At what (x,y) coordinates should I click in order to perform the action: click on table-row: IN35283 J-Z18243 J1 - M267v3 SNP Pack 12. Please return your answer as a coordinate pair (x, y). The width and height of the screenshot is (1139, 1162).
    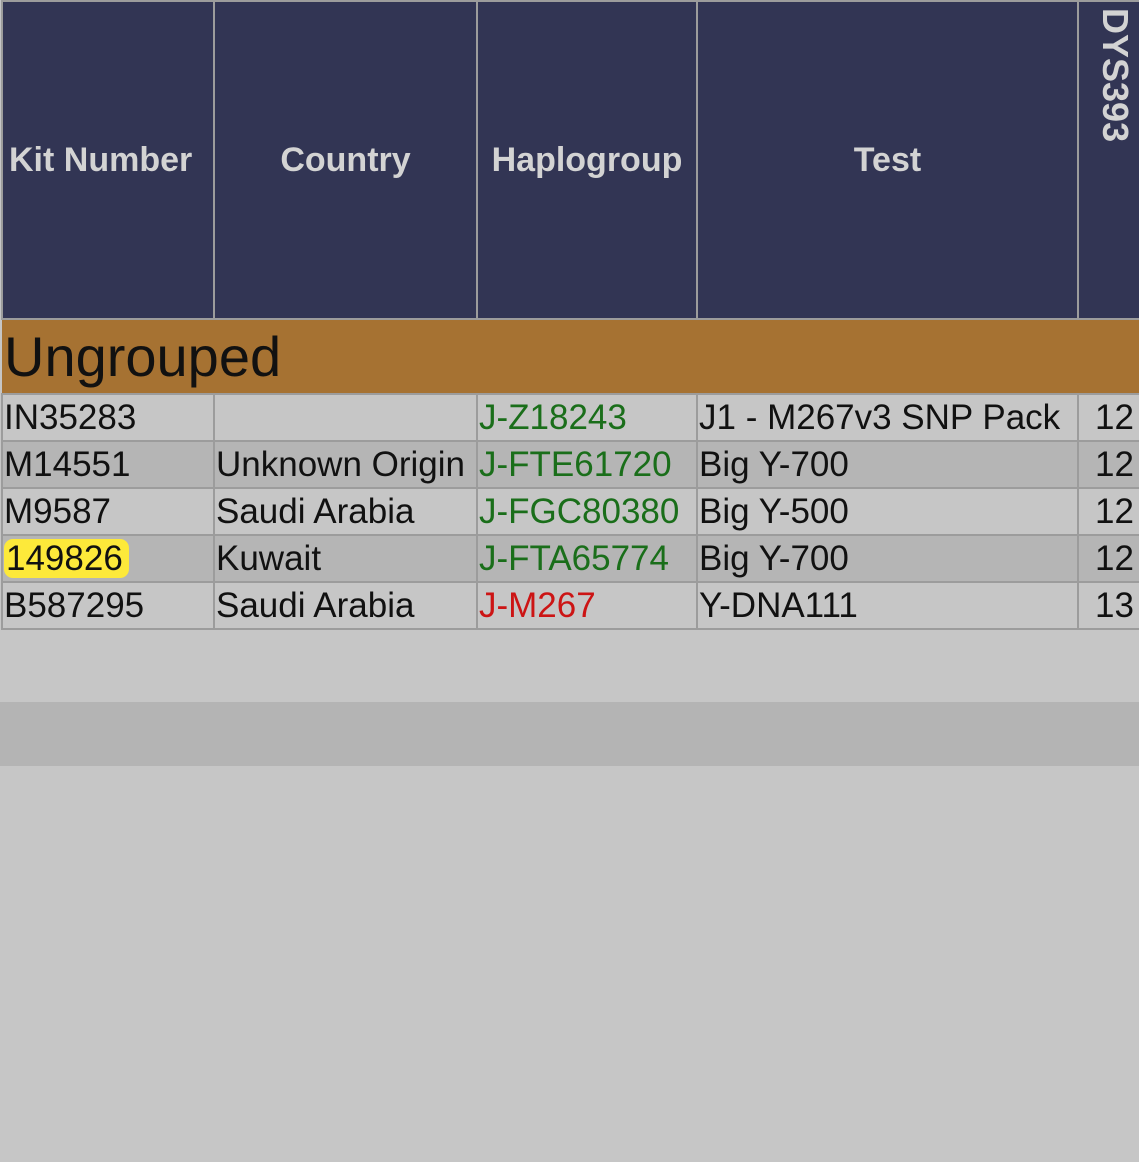
    Looking at the image, I should click on (570, 417).